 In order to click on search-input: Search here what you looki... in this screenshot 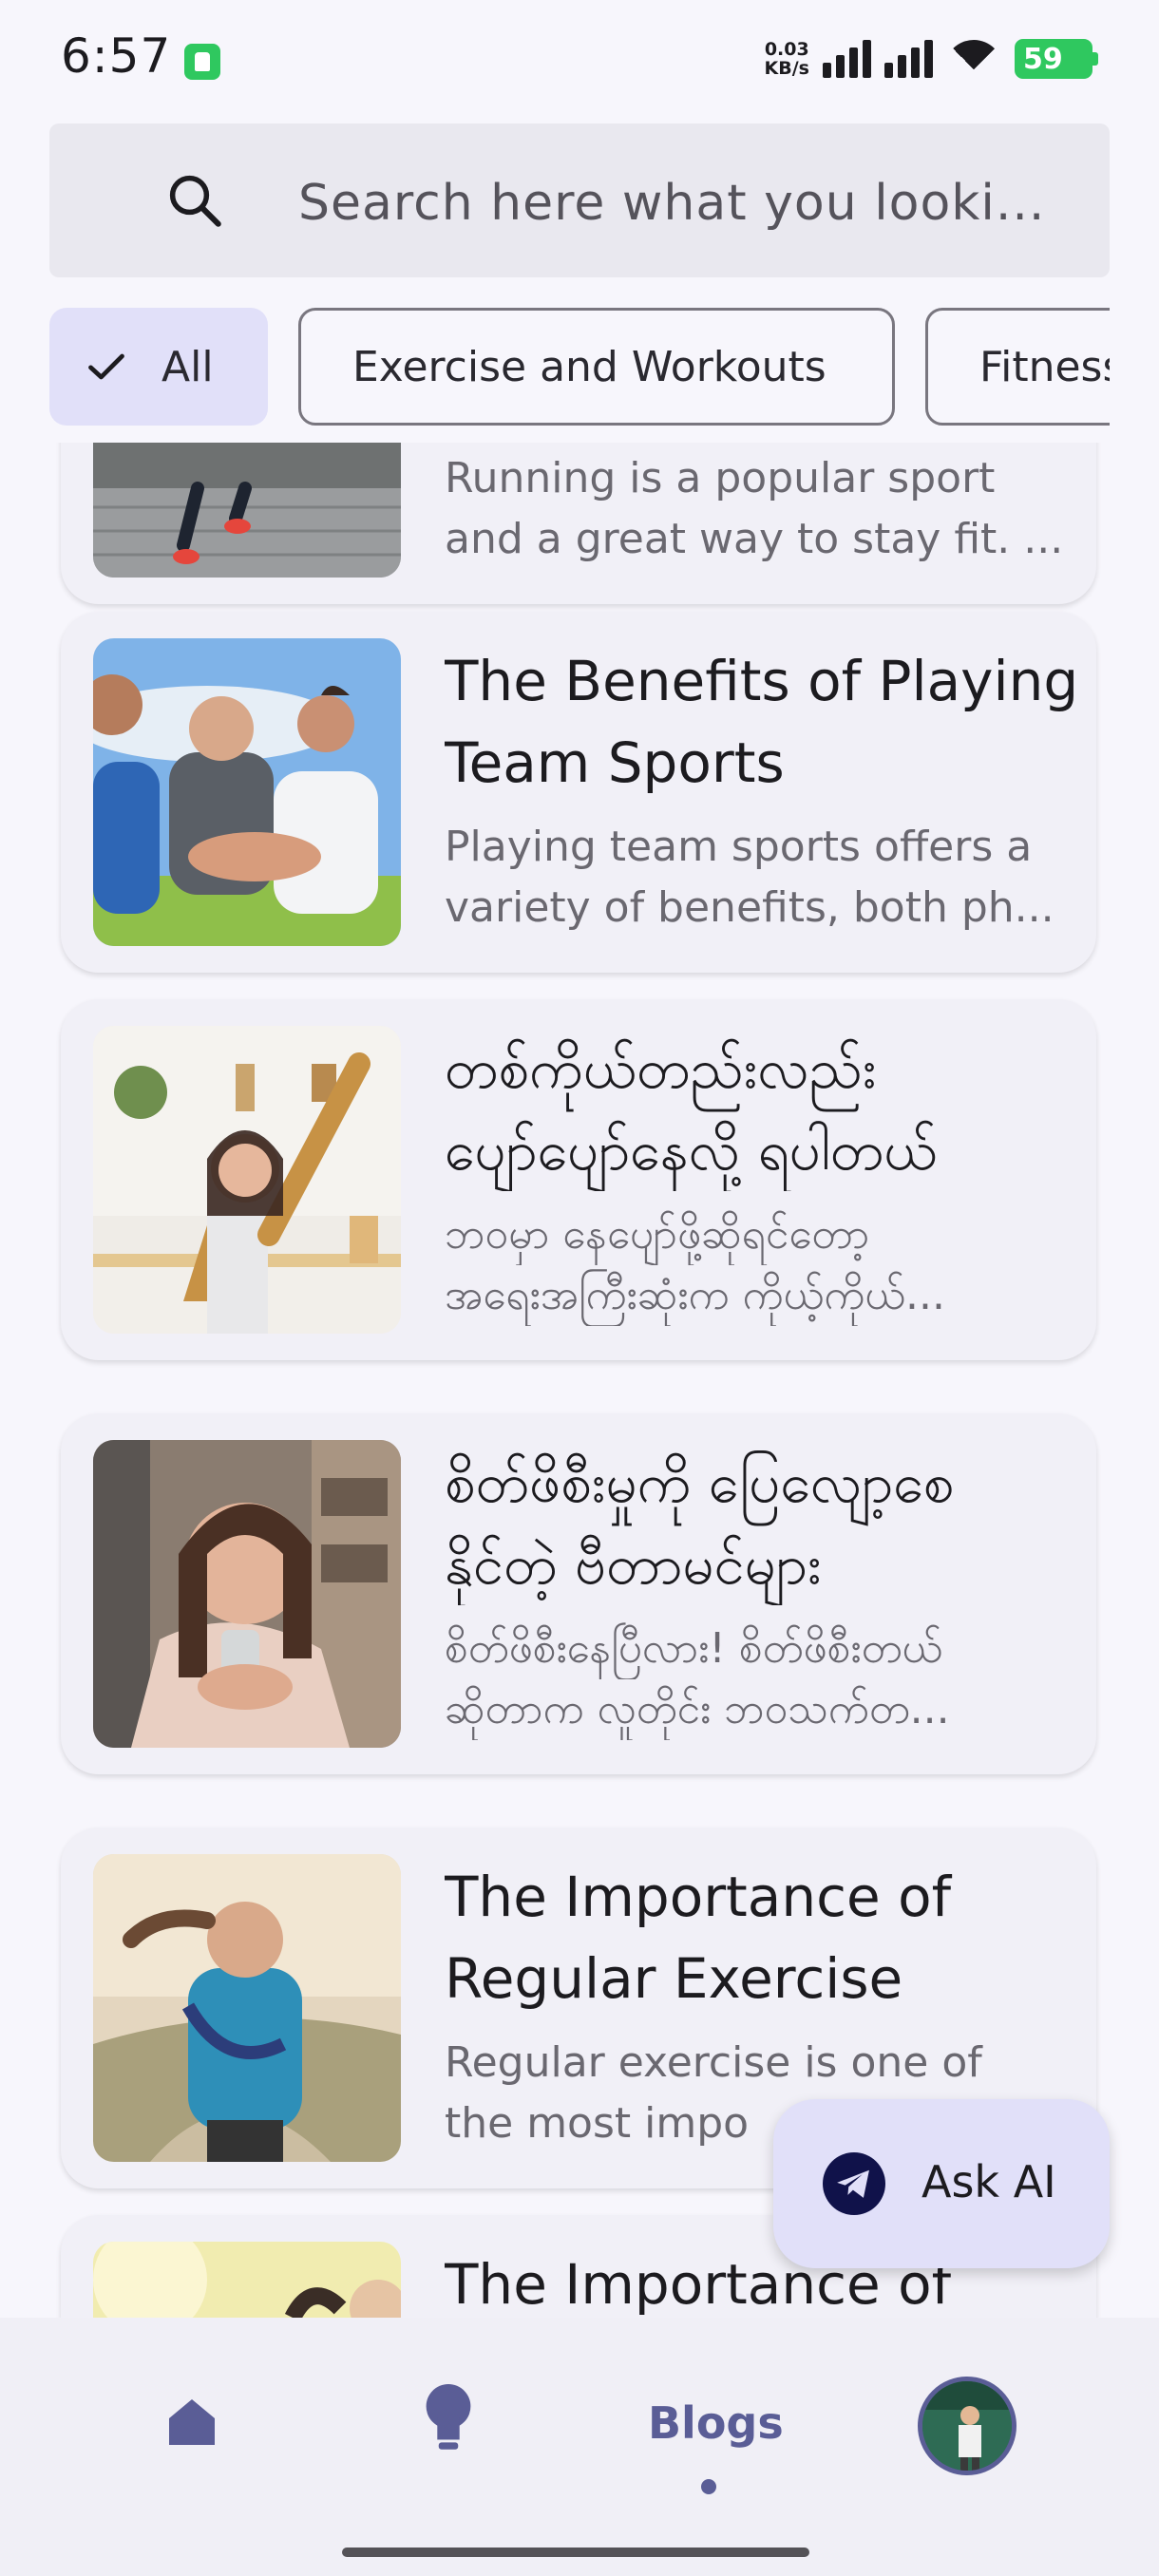, I will do `click(671, 203)`.